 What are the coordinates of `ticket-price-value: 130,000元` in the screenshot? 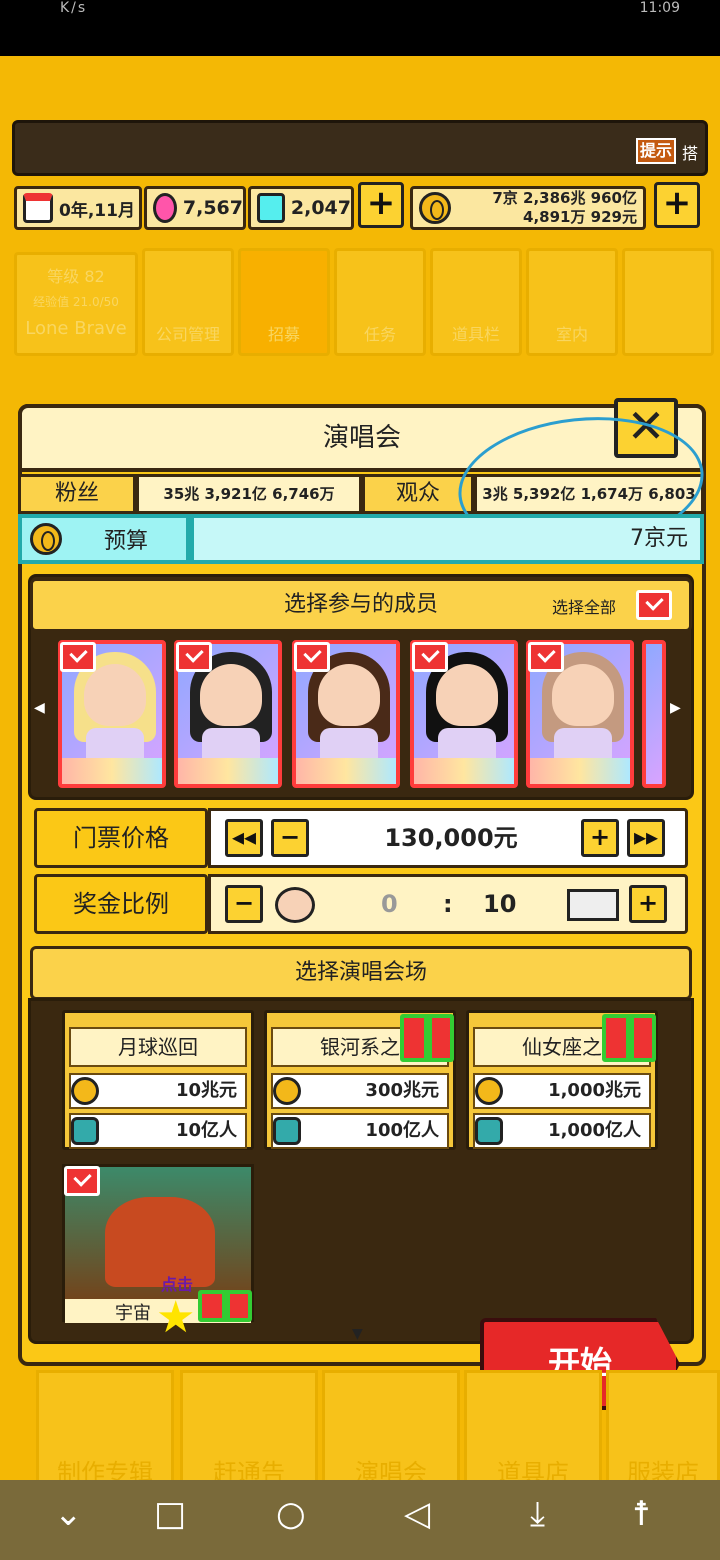 It's located at (451, 838).